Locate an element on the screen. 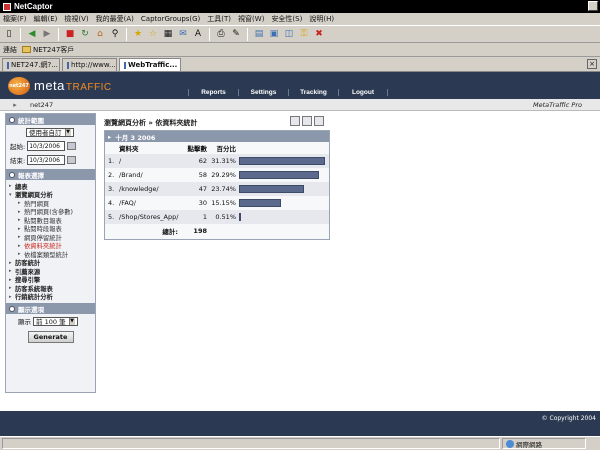  range-row: 使用者自訂 ▼ is located at coordinates (50, 132).